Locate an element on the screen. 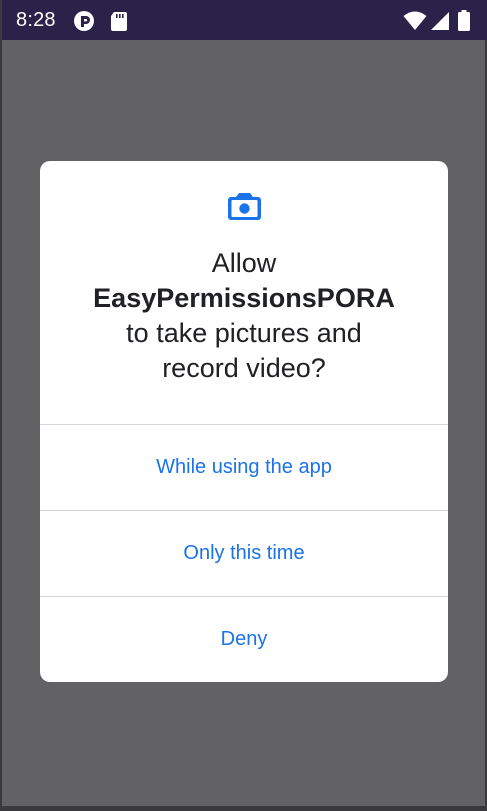 The height and width of the screenshot is (811, 487). while-using-app-button: While using the app is located at coordinates (244, 467).